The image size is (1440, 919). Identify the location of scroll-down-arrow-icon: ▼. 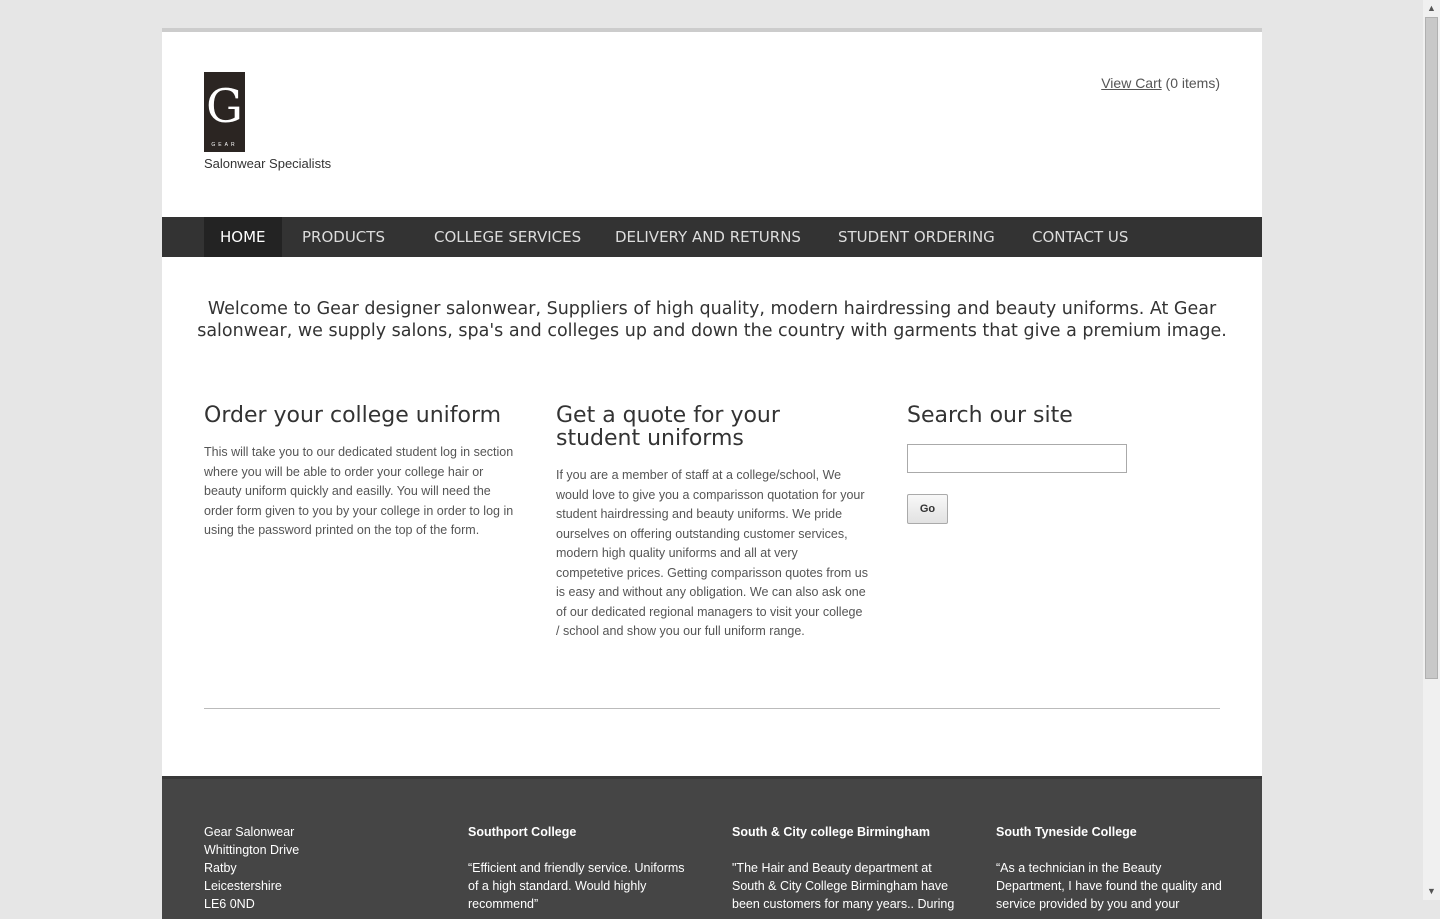
(1431, 891).